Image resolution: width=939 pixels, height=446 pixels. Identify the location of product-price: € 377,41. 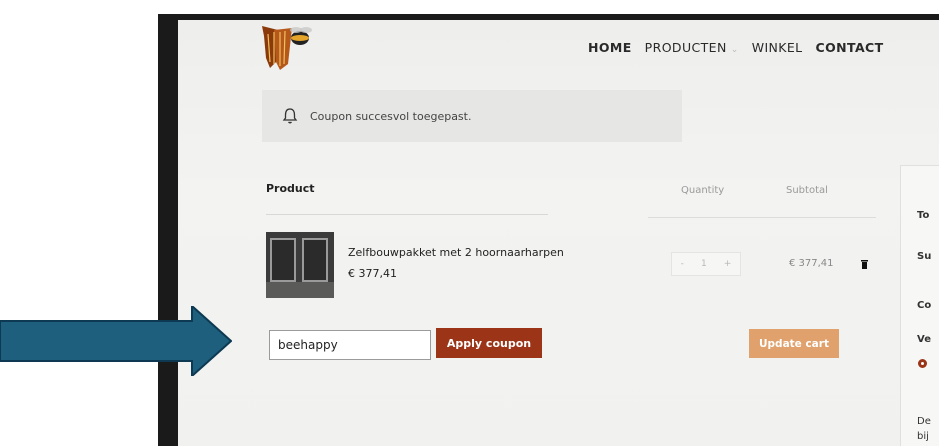
(372, 273).